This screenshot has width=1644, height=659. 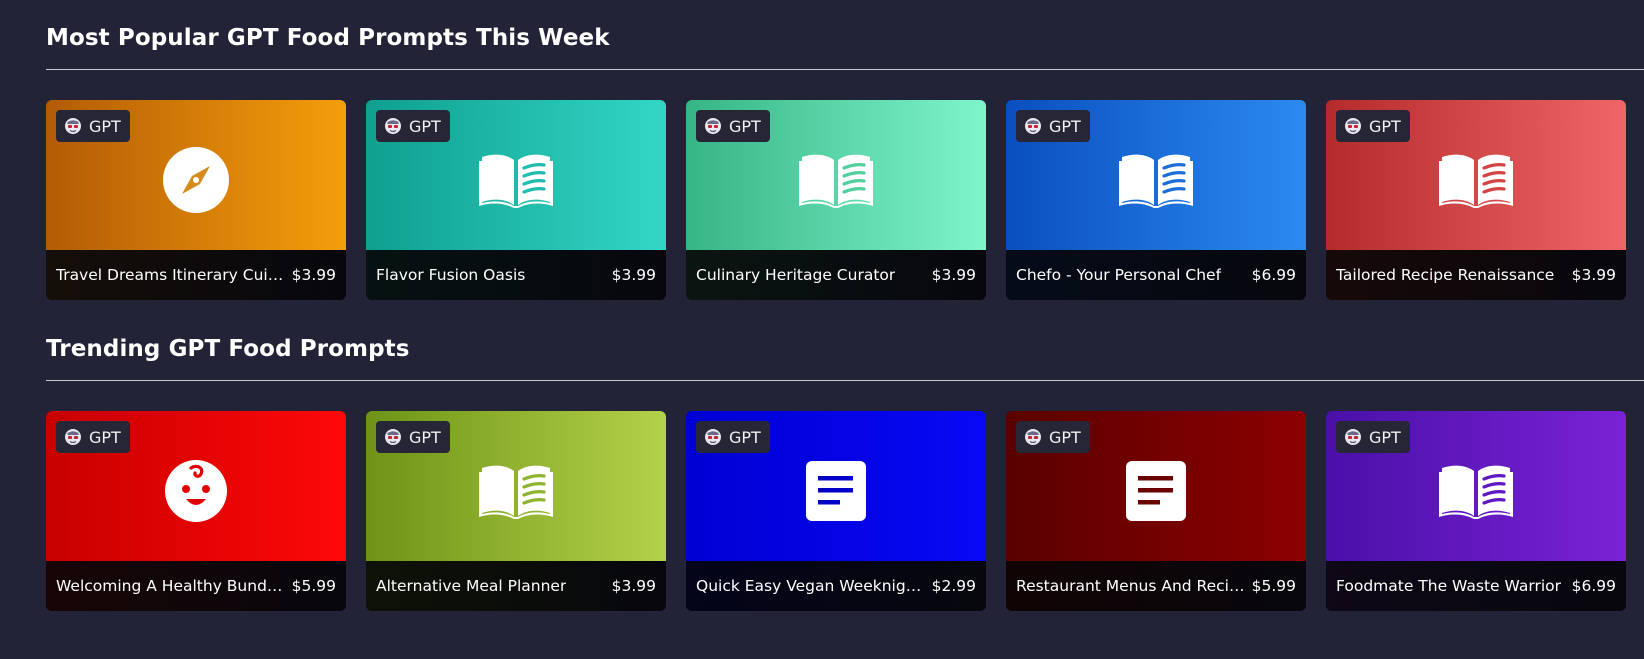 I want to click on prompt-card: GPT Chefo - Your Personal Chef $6.99, so click(x=1156, y=200).